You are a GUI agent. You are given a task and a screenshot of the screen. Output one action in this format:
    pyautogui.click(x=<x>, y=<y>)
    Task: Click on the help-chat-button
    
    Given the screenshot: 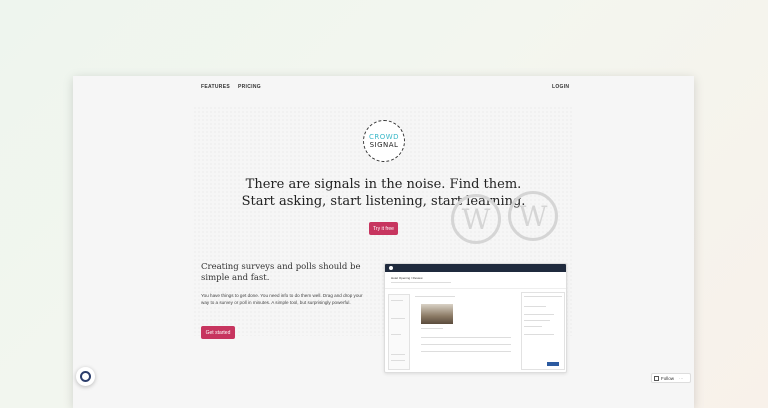 What is the action you would take?
    pyautogui.click(x=85, y=376)
    